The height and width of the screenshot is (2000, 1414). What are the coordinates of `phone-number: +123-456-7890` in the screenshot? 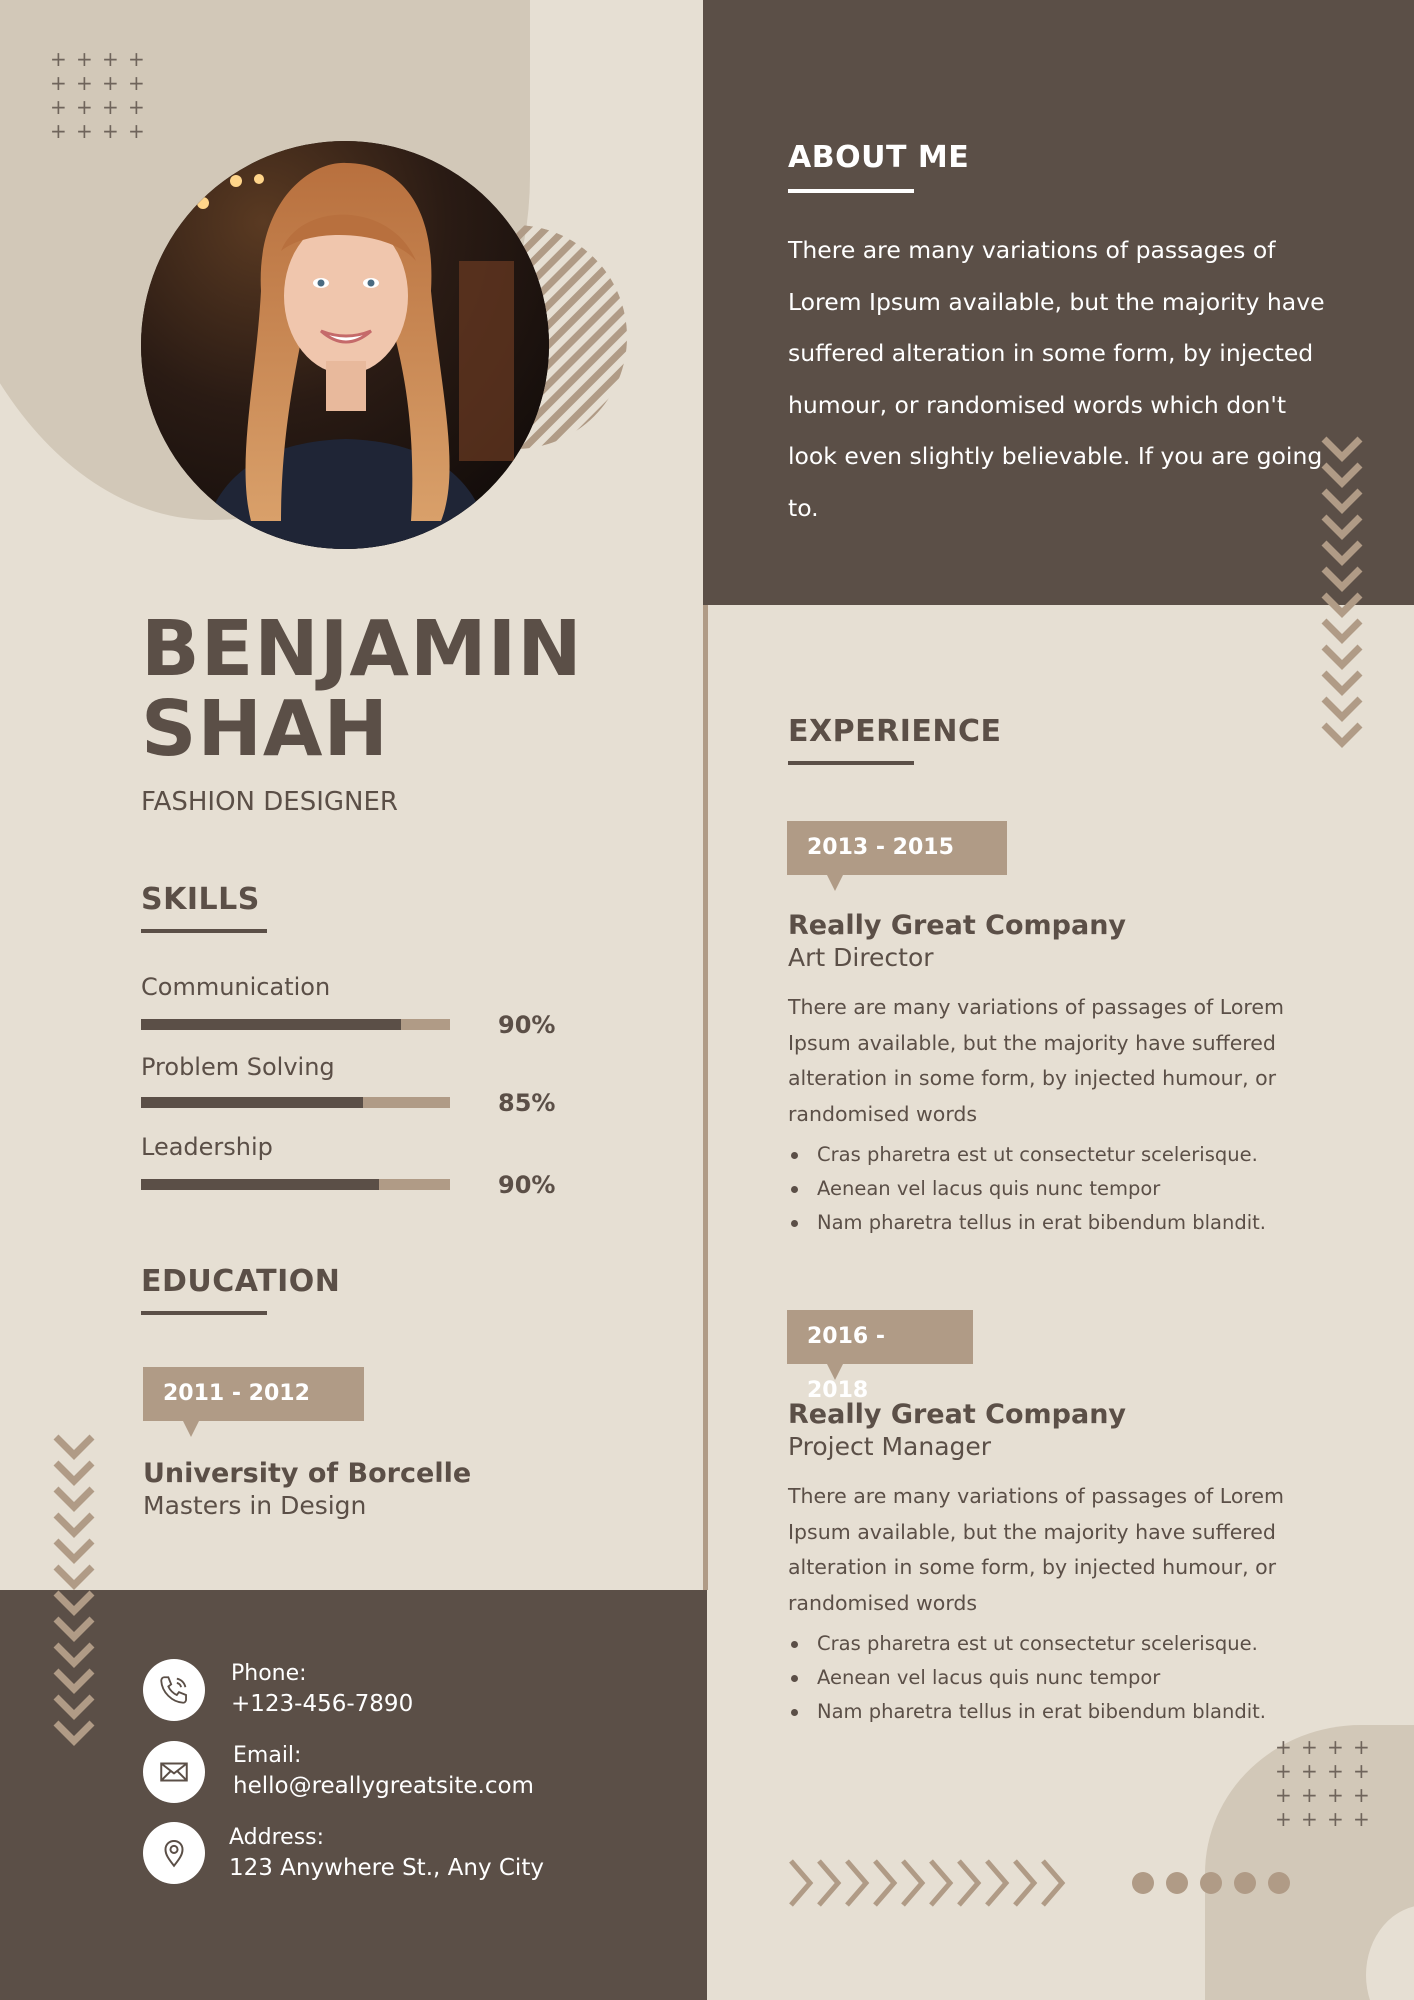 It's located at (322, 1704).